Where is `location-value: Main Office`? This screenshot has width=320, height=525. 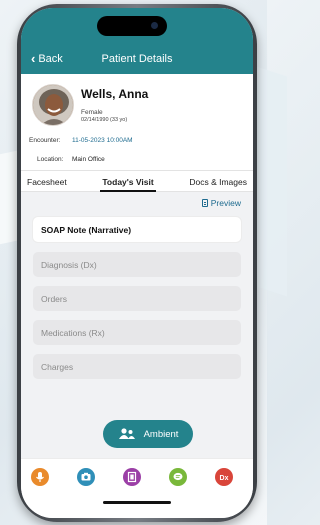 location-value: Main Office is located at coordinates (88, 159).